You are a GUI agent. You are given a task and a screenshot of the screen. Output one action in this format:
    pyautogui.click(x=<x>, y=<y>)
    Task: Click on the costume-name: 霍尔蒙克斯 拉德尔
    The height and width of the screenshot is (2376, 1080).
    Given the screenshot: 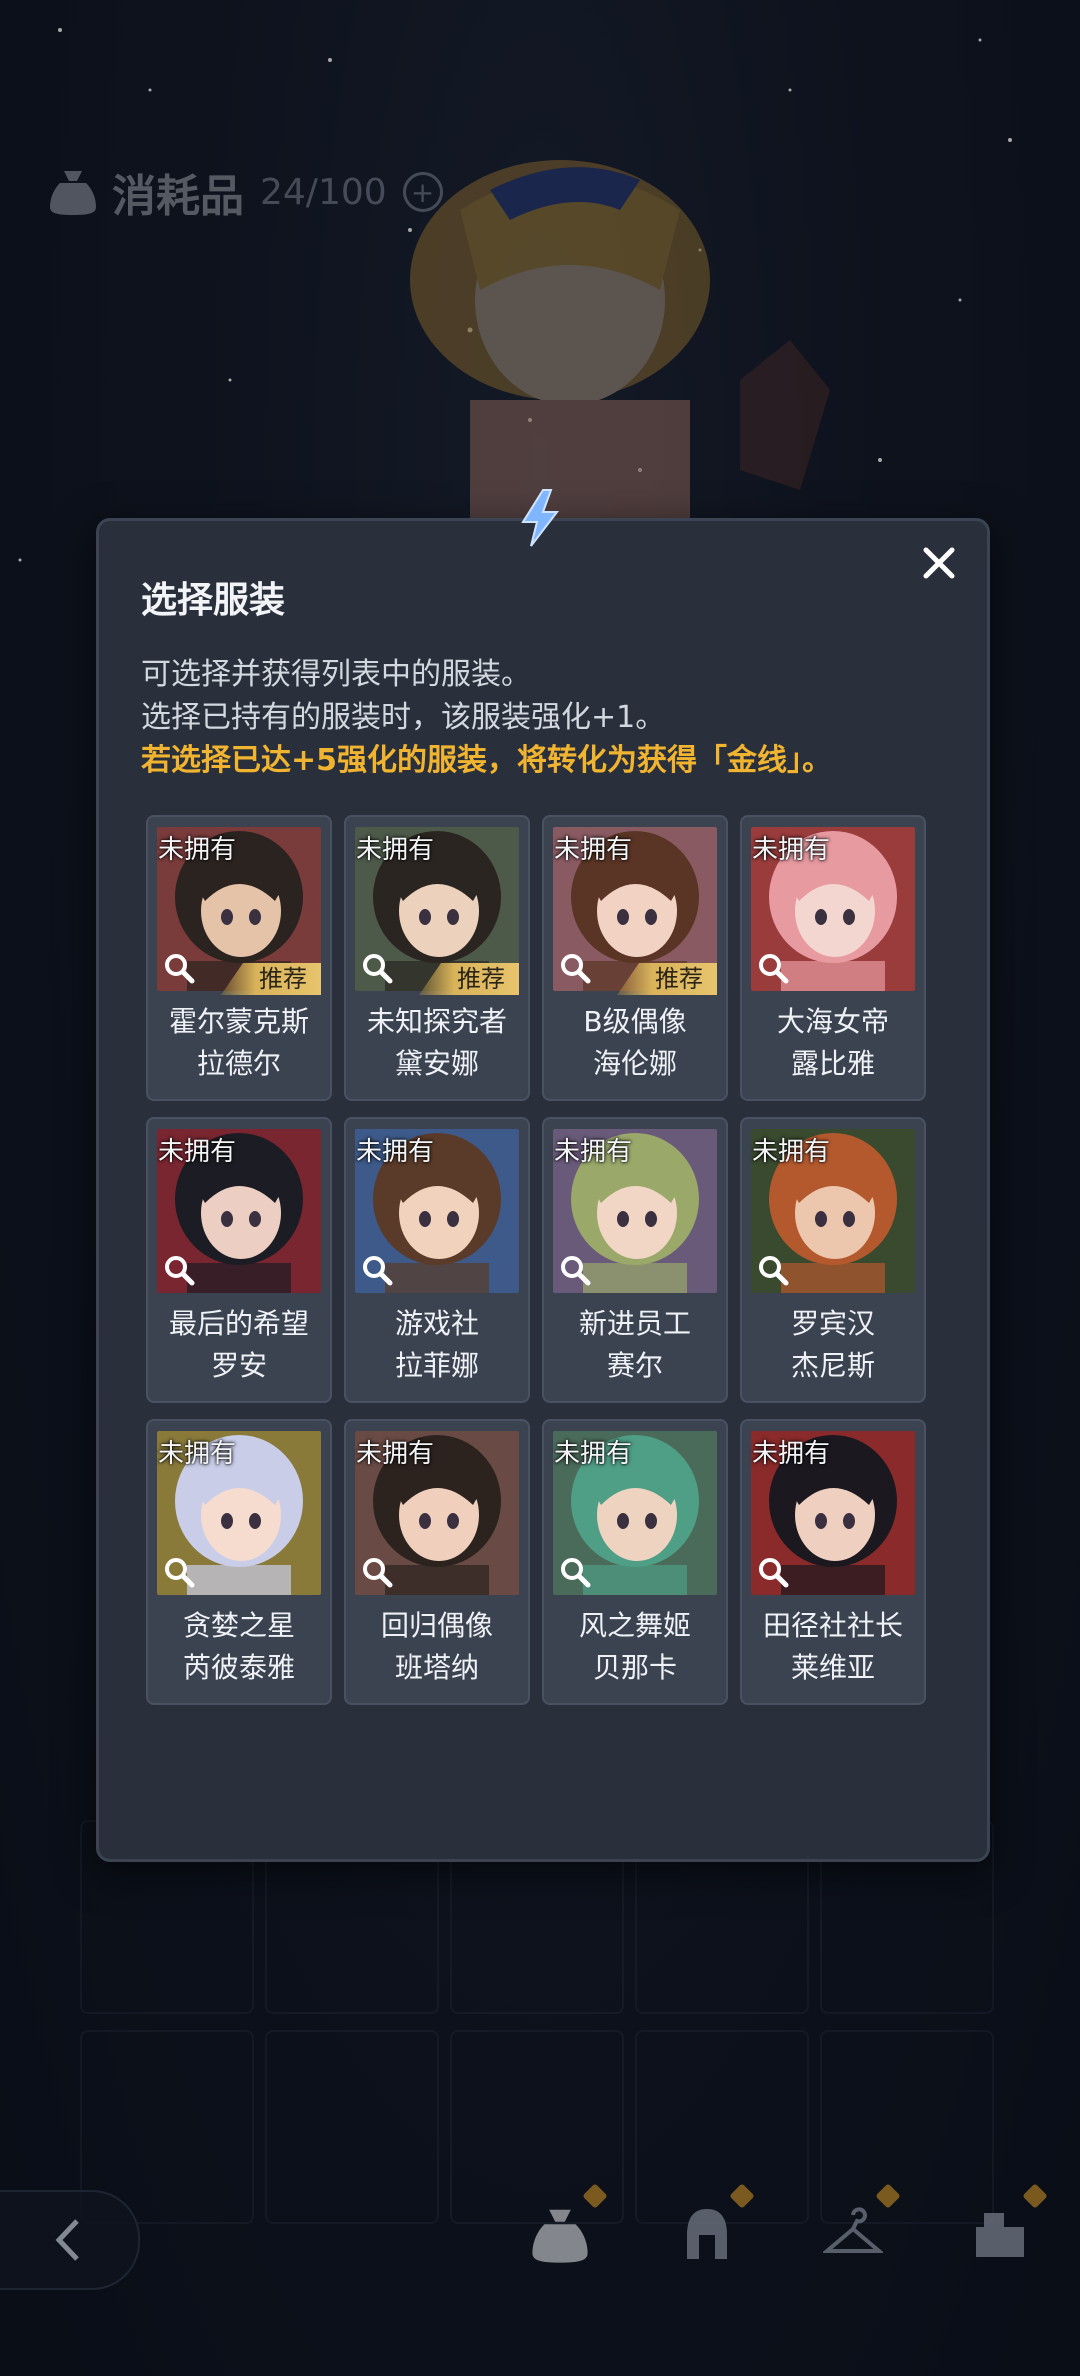 What is the action you would take?
    pyautogui.click(x=239, y=1043)
    